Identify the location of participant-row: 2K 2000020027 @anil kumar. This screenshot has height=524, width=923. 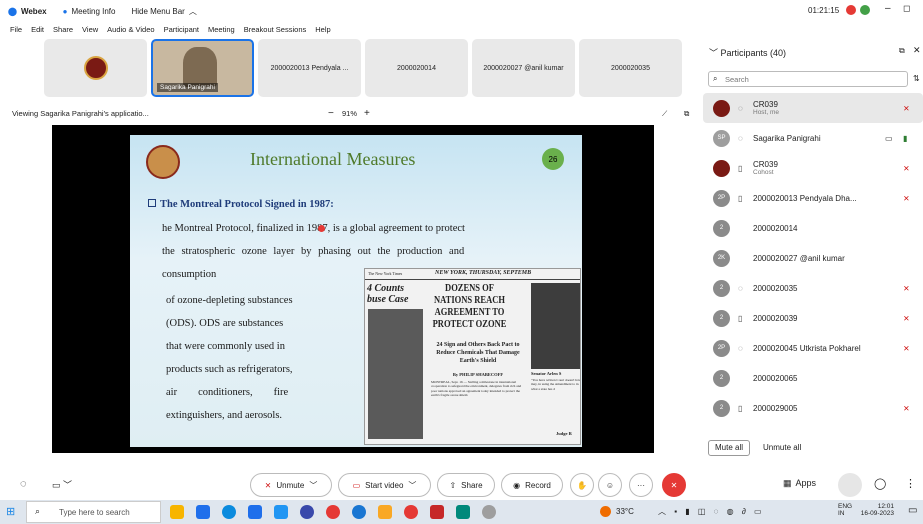
(813, 258).